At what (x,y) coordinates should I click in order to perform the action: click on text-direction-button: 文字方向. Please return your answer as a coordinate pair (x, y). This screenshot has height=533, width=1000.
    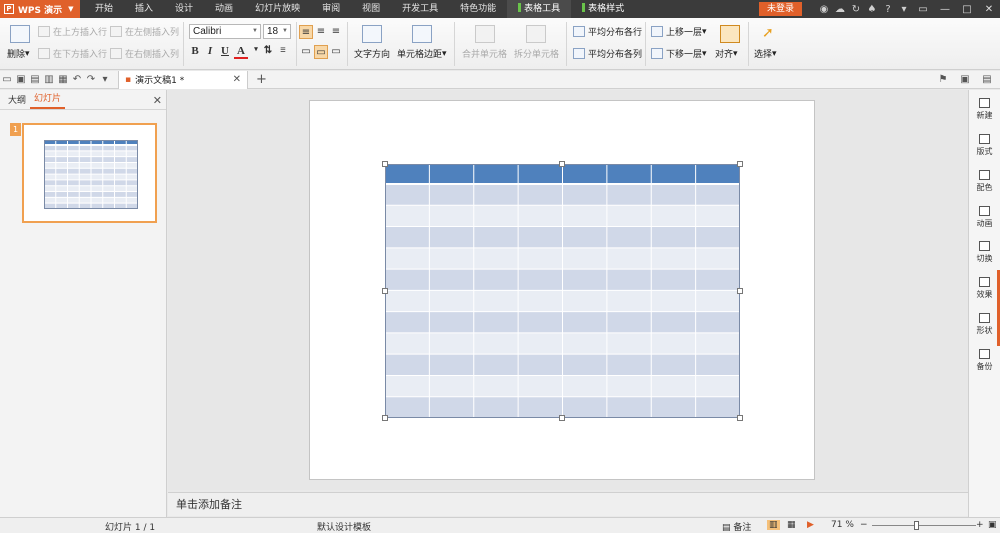
    Looking at the image, I should click on (372, 53).